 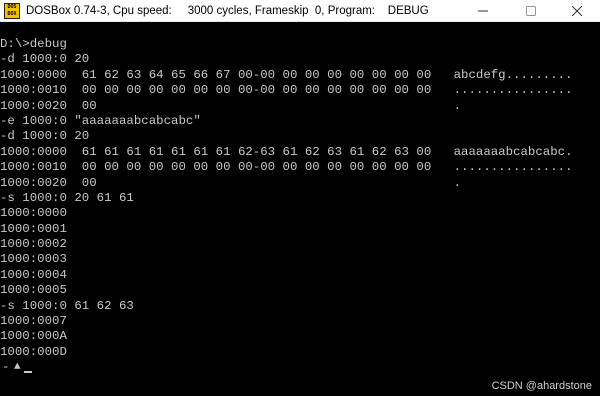 I want to click on close-button, so click(x=577, y=11).